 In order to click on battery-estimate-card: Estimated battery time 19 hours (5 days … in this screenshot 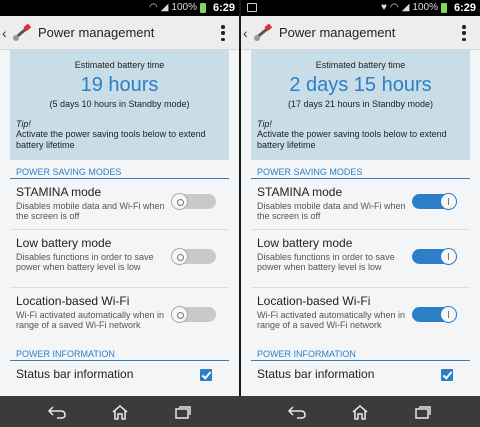, I will do `click(119, 105)`.